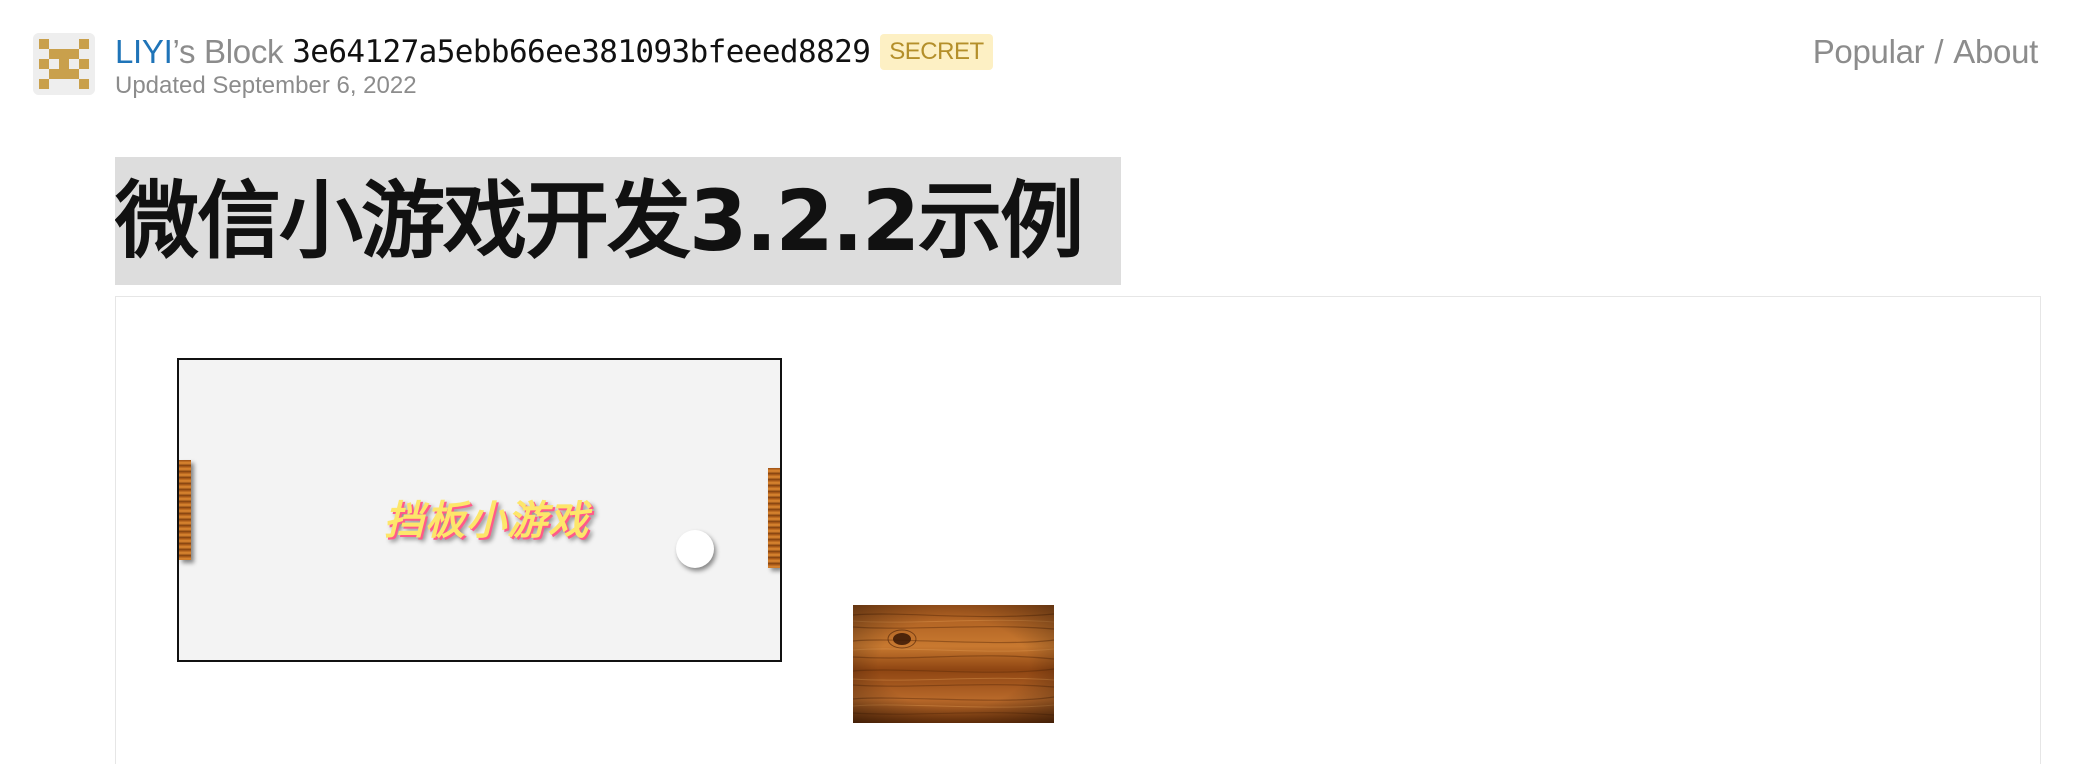  Describe the element at coordinates (936, 52) in the screenshot. I see `secret-badge: SECRET` at that location.